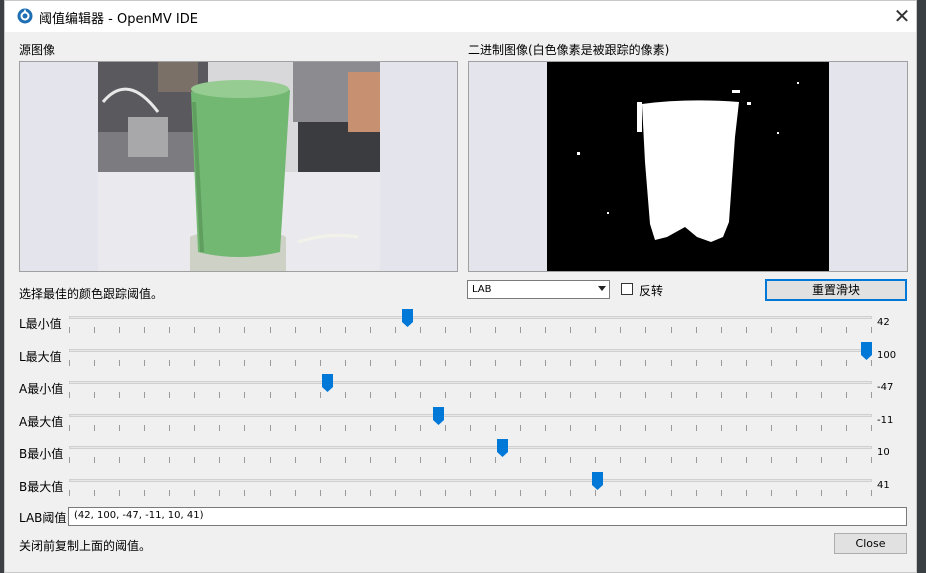 The image size is (926, 573). I want to click on slider-label: L最大值, so click(40, 357).